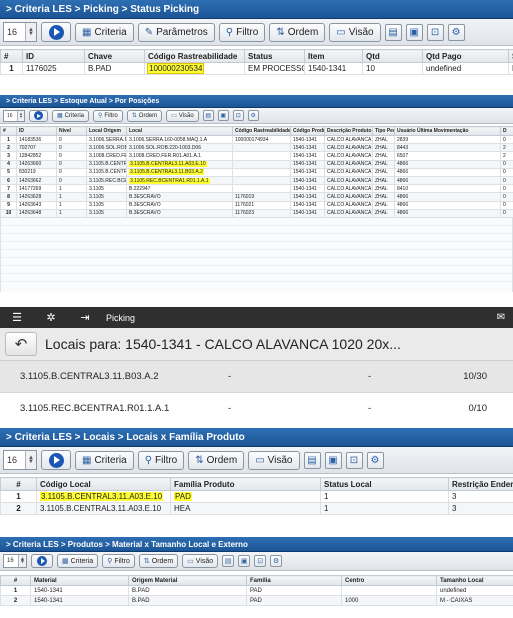  I want to click on col-header: Nível, so click(71, 131).